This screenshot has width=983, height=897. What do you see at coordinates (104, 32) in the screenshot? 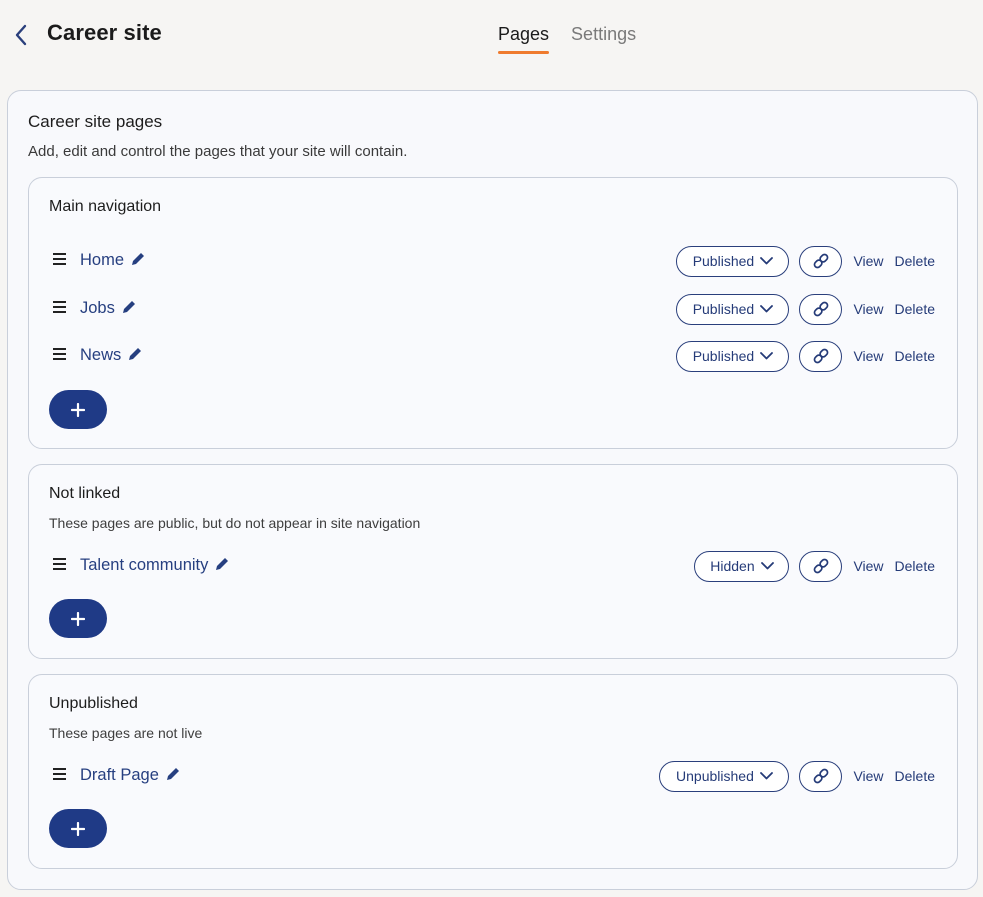
I see `page-title: Career site` at bounding box center [104, 32].